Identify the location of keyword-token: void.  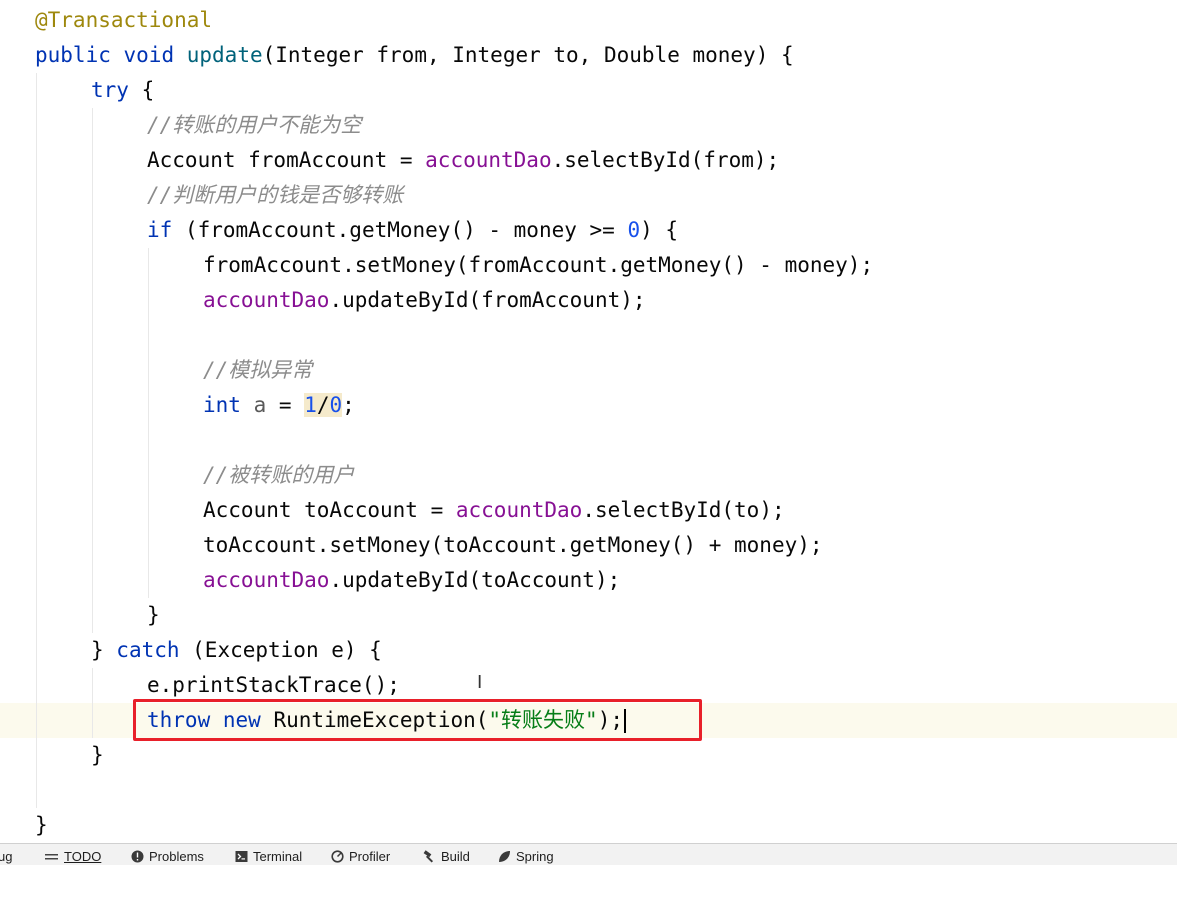
(149, 55).